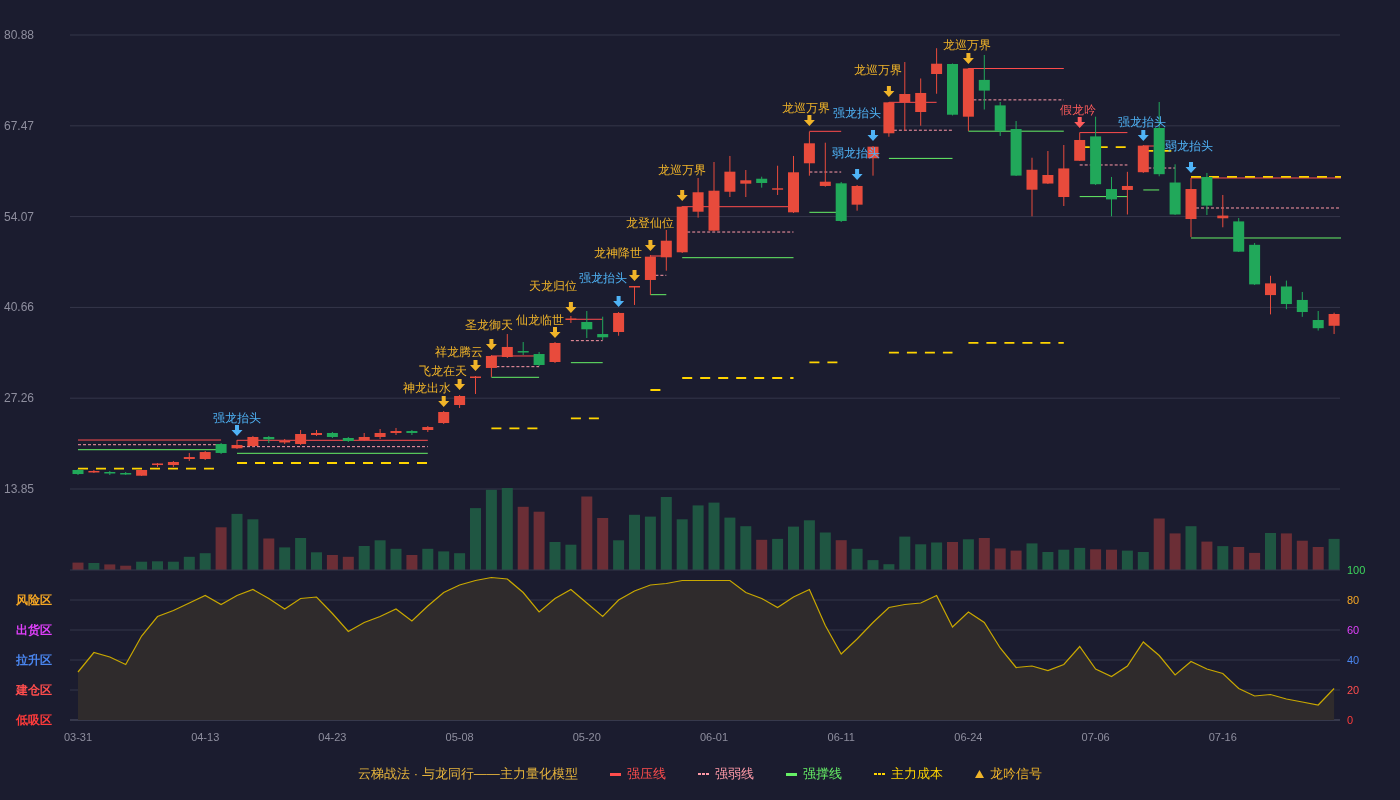 The image size is (1400, 800). What do you see at coordinates (1095, 737) in the screenshot?
I see `x-axis-label: 07-06` at bounding box center [1095, 737].